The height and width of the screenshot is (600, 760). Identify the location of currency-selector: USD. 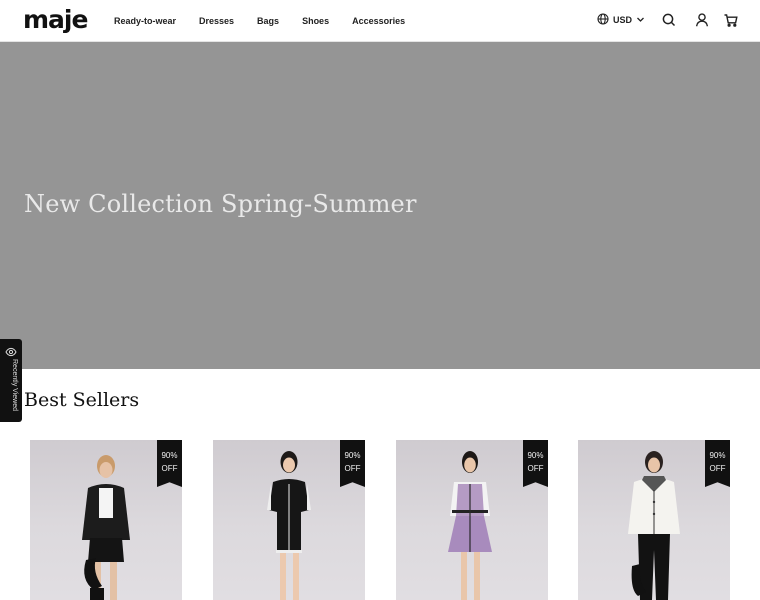
(621, 20).